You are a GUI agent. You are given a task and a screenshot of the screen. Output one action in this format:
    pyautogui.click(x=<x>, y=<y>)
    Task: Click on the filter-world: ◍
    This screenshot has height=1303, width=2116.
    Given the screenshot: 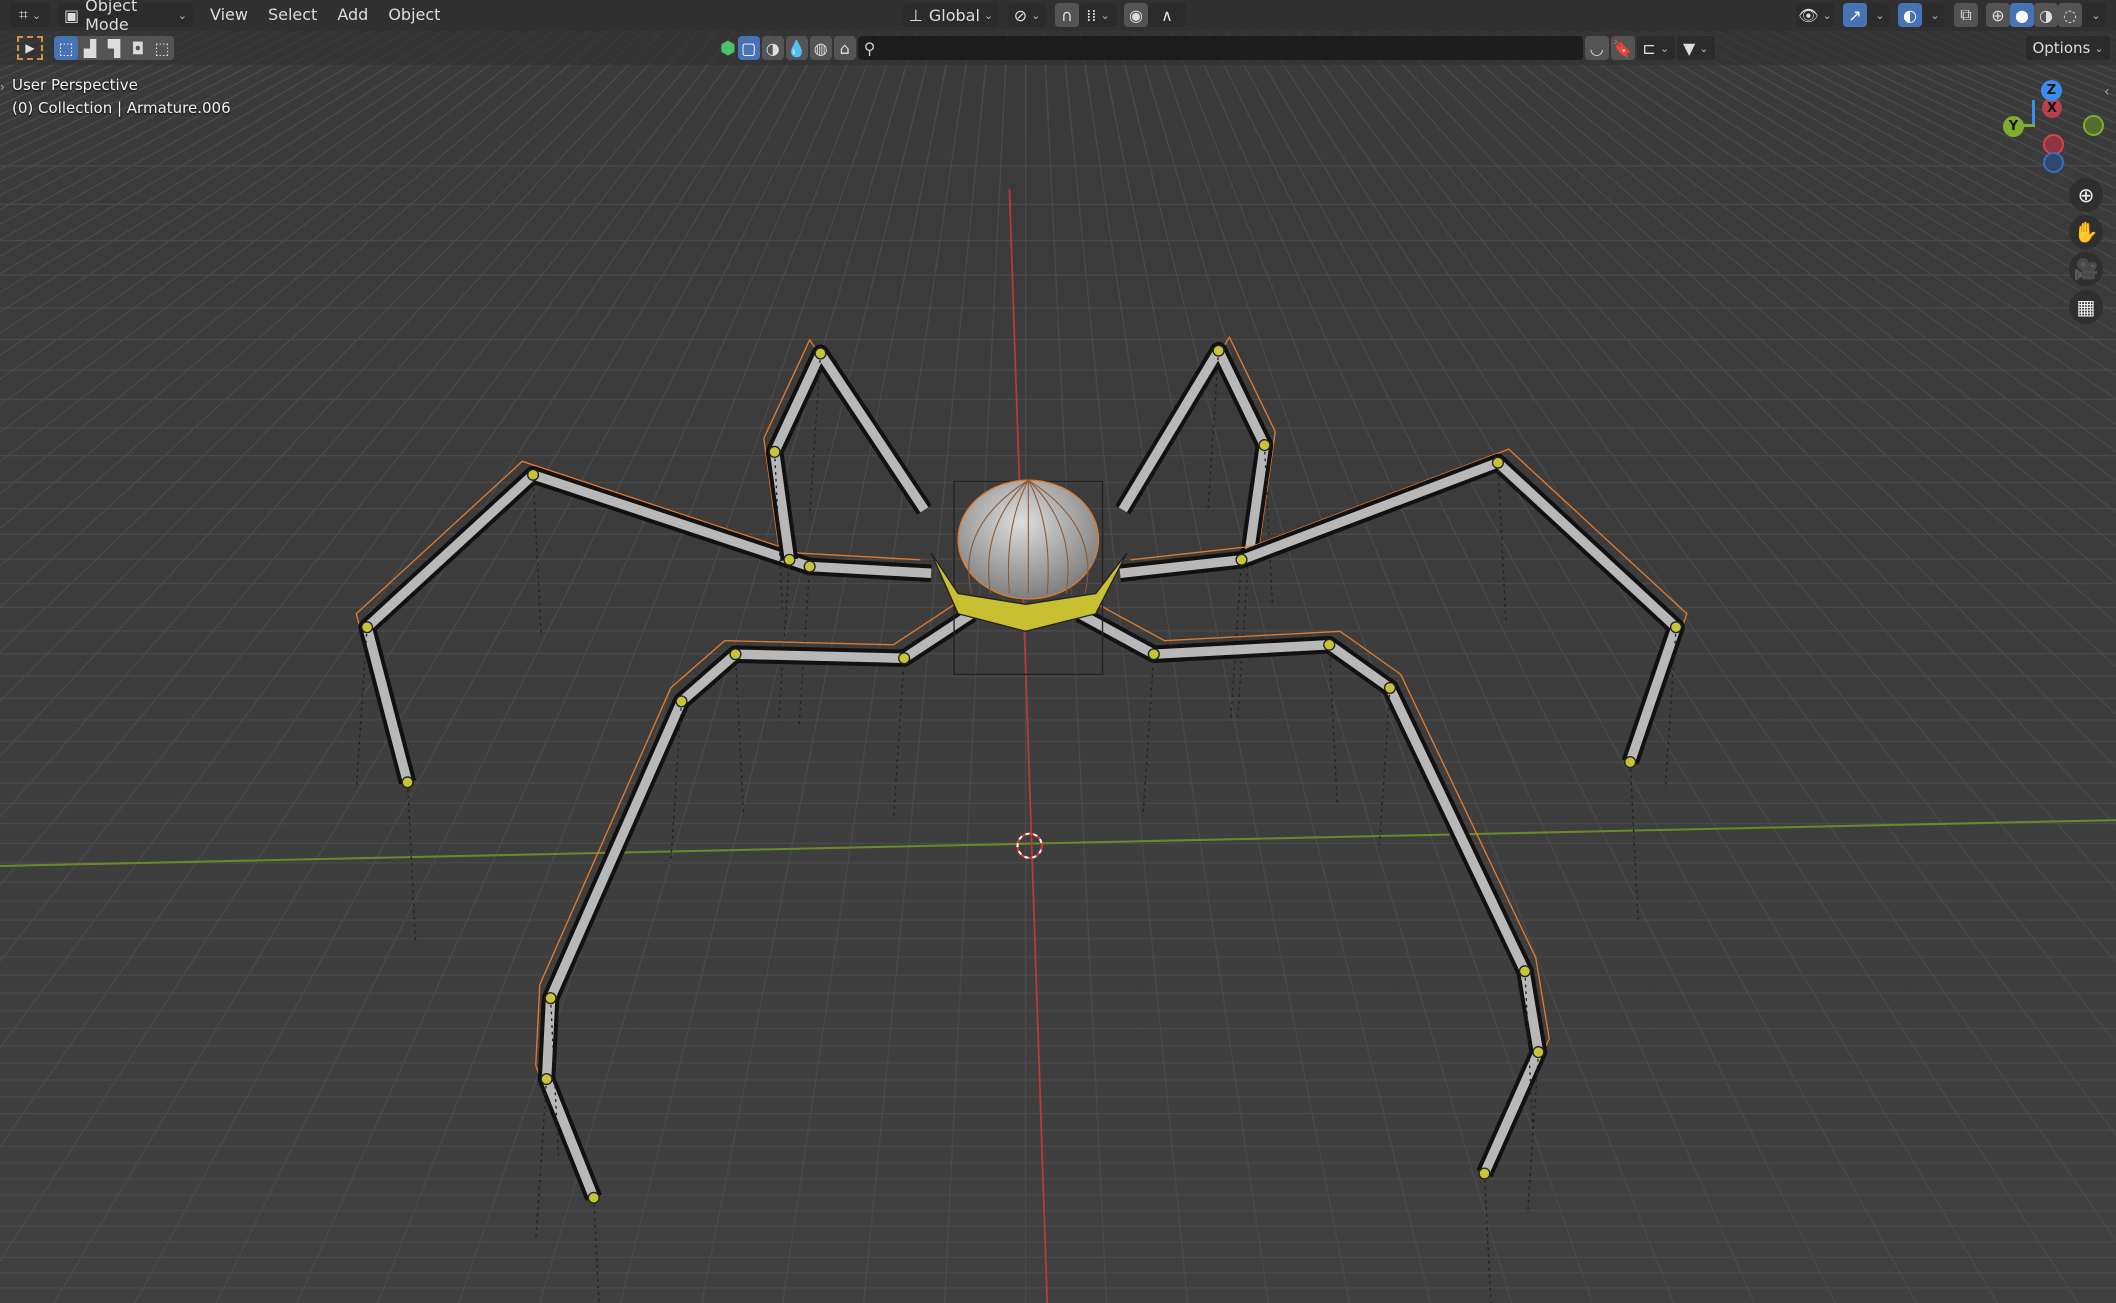 What is the action you would take?
    pyautogui.click(x=820, y=48)
    